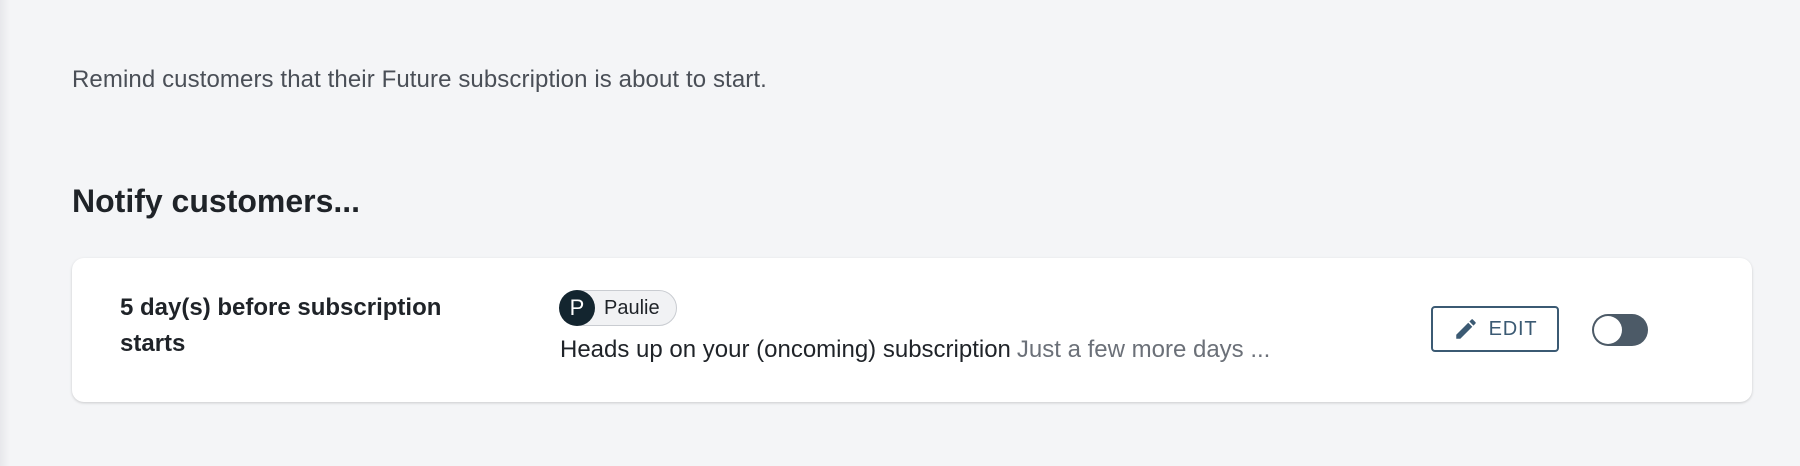 This screenshot has width=1800, height=466. I want to click on notification-timing: 5 day(s) before subscription starts, so click(281, 325).